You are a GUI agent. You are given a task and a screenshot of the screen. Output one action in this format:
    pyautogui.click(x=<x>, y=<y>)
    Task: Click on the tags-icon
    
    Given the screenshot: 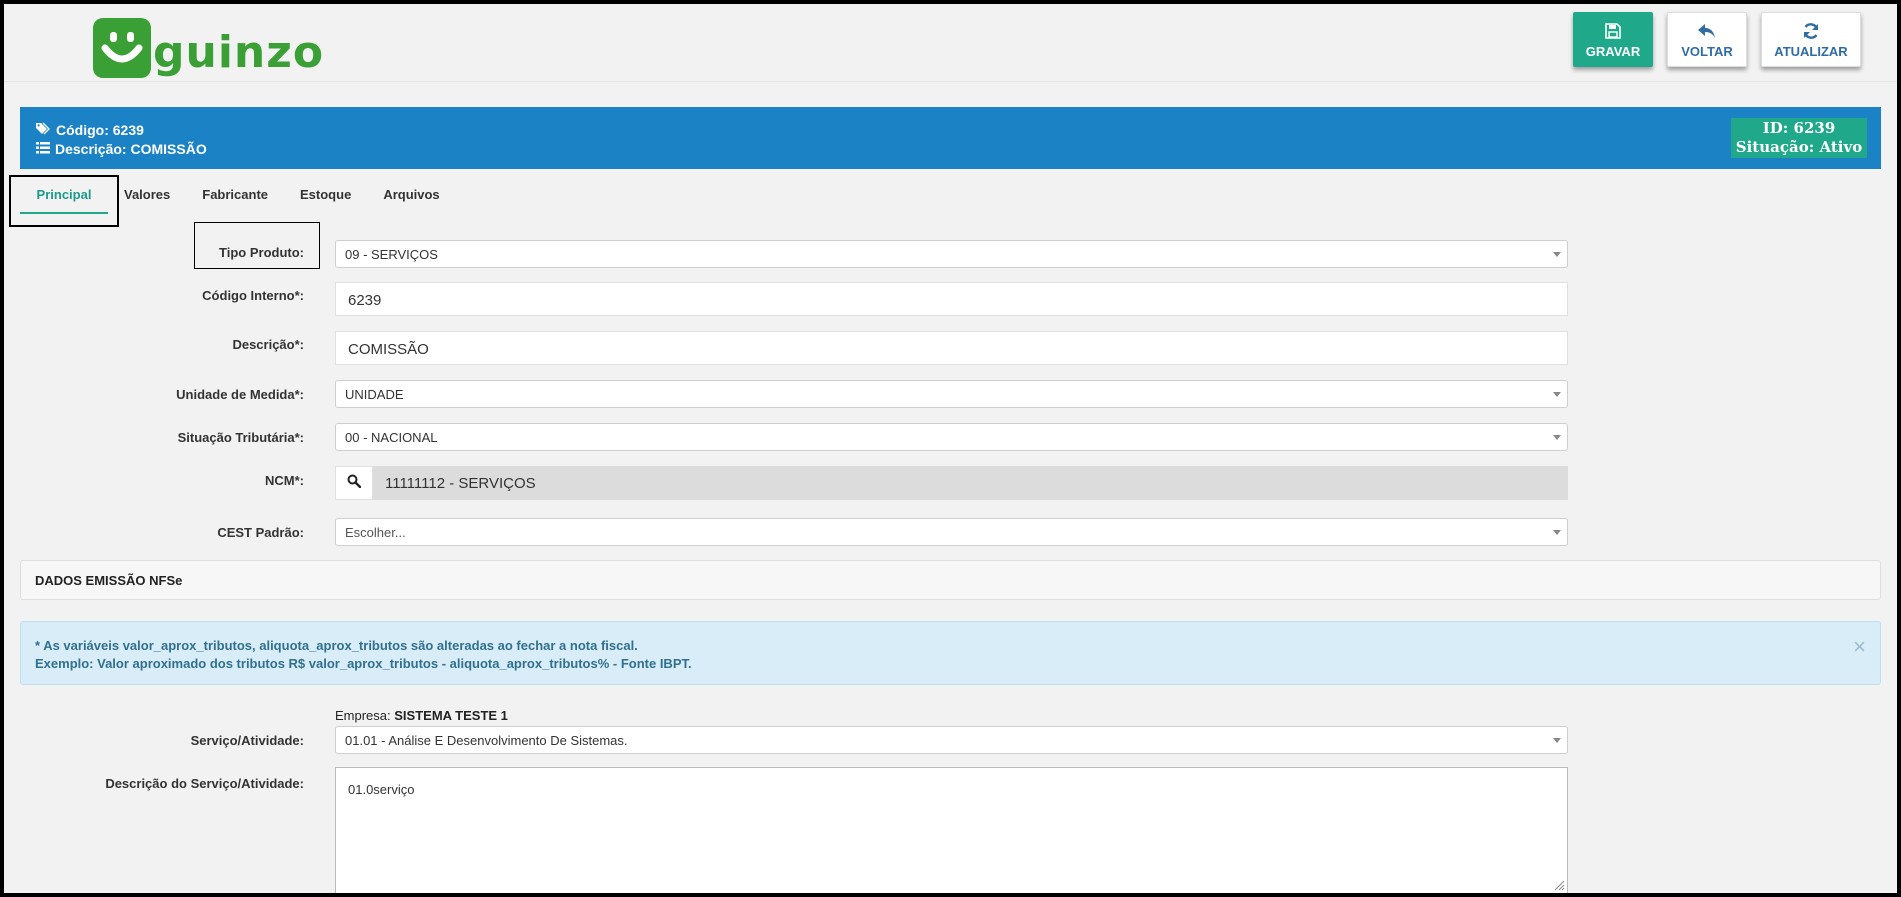 What is the action you would take?
    pyautogui.click(x=43, y=130)
    